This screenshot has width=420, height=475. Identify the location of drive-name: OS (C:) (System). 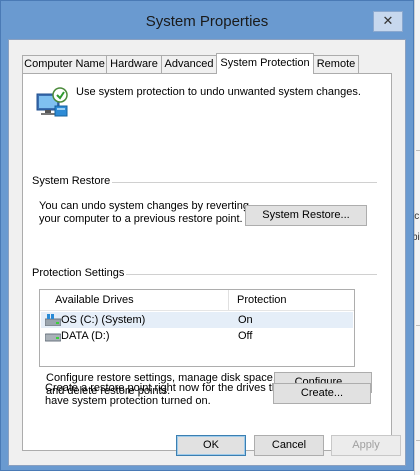
(103, 320).